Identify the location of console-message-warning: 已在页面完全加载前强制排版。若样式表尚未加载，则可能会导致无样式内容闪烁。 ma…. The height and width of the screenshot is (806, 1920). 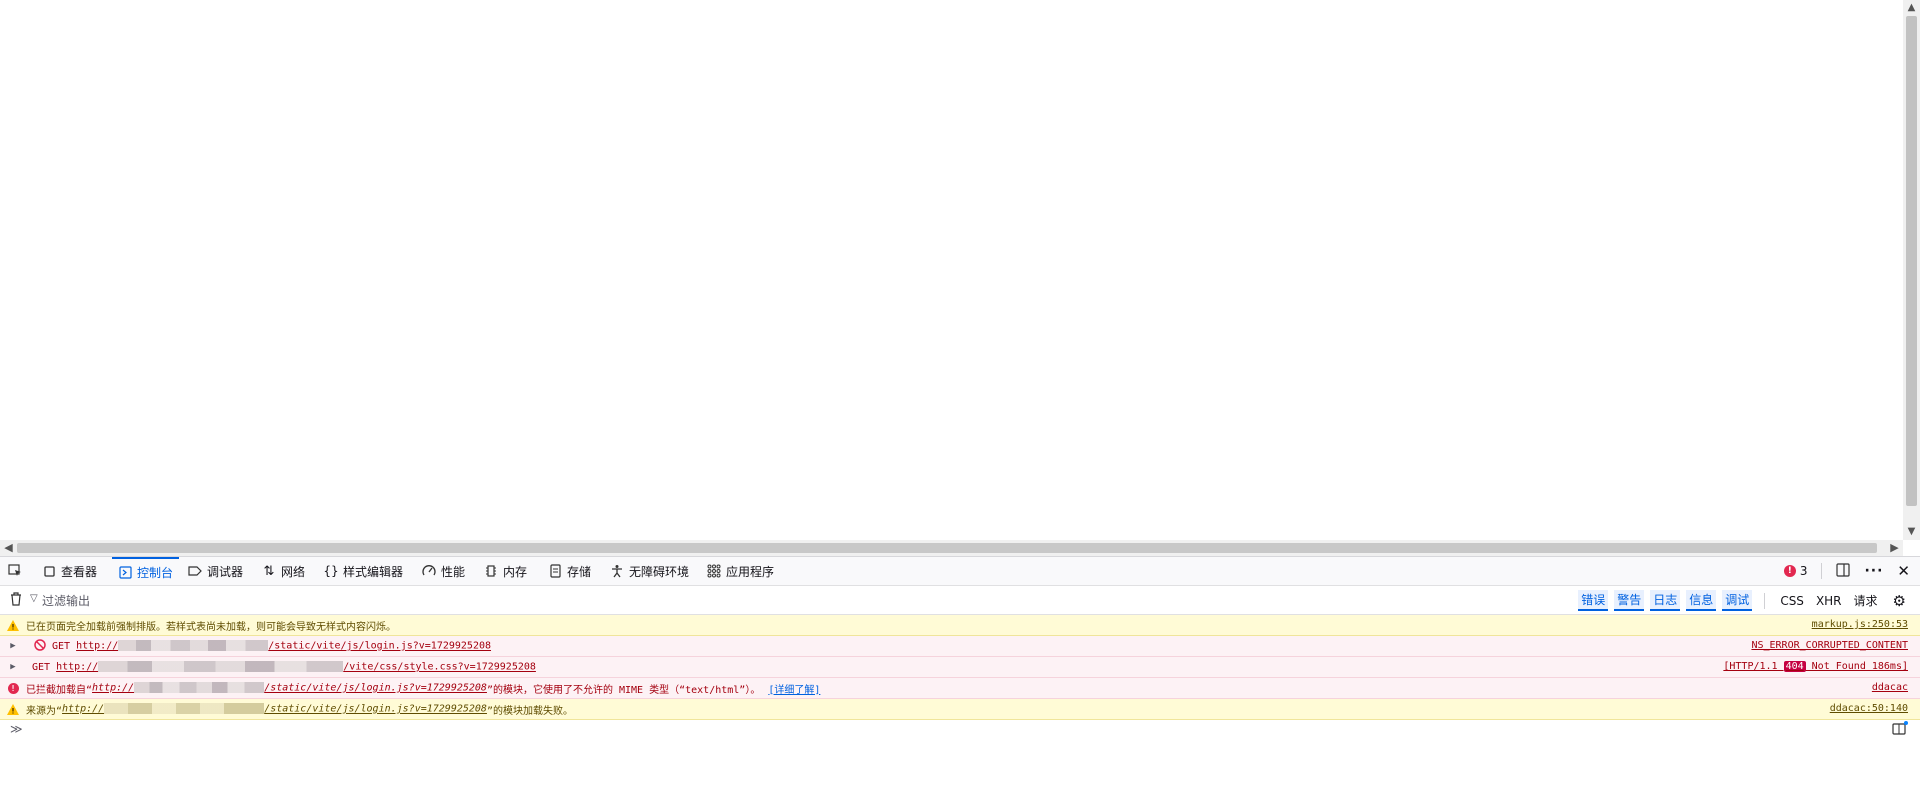
(960, 625).